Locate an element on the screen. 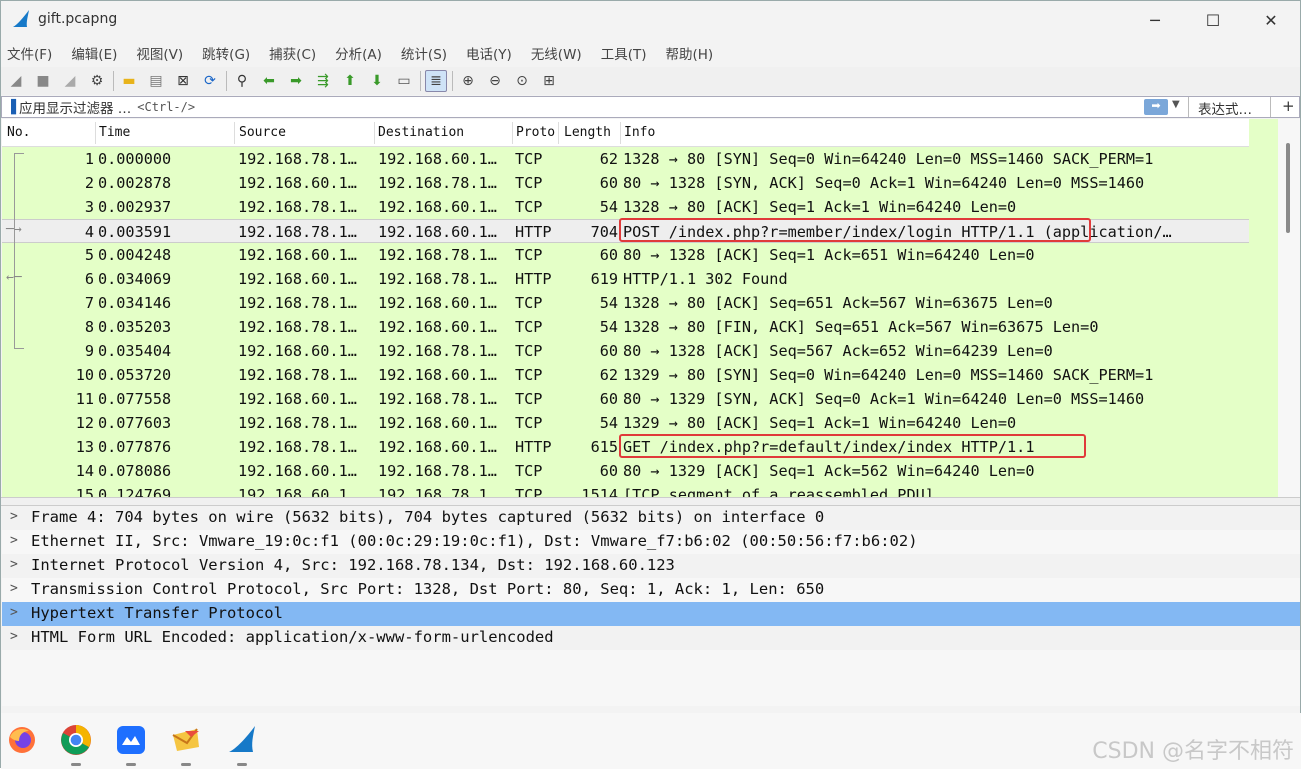  menu-telephony: 电话(Y) is located at coordinates (489, 53).